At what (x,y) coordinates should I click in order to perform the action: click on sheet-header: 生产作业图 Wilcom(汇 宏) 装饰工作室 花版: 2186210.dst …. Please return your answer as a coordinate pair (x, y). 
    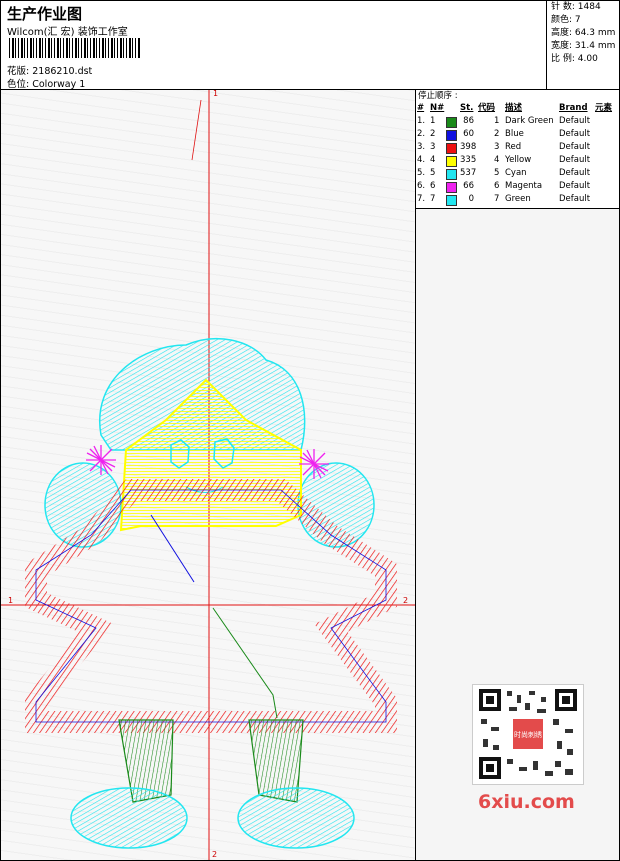
    Looking at the image, I should click on (310, 45).